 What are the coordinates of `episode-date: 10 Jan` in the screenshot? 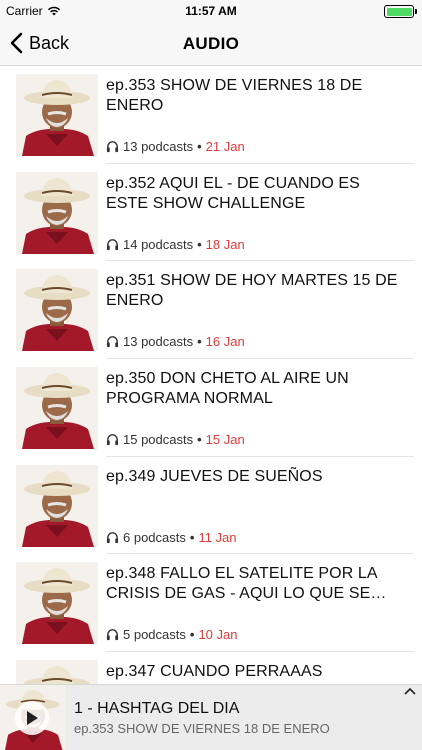 It's located at (218, 635).